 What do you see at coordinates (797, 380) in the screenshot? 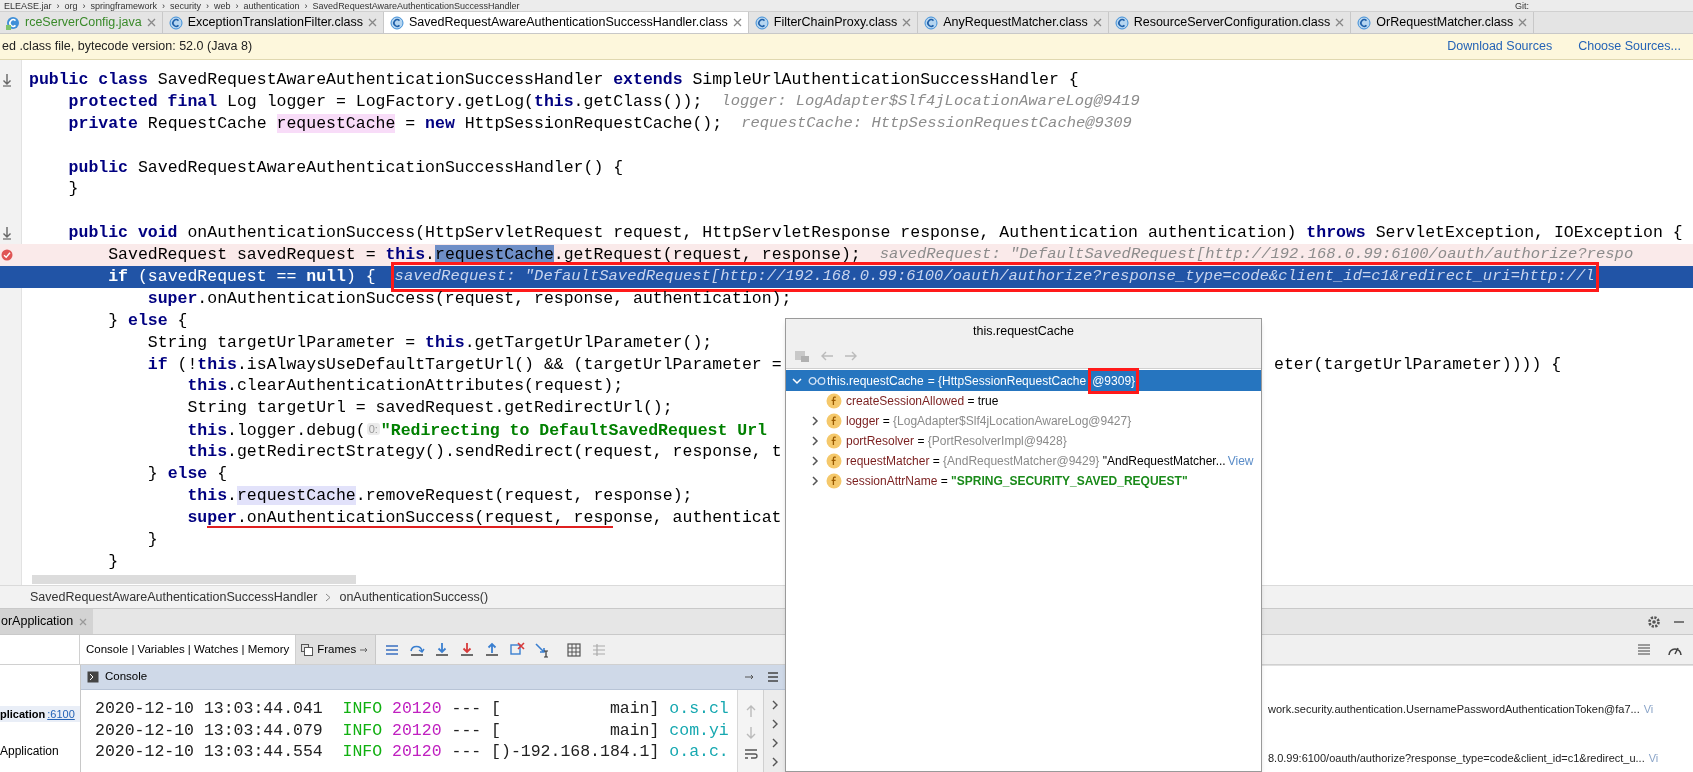
I see `chevron-down-icon` at bounding box center [797, 380].